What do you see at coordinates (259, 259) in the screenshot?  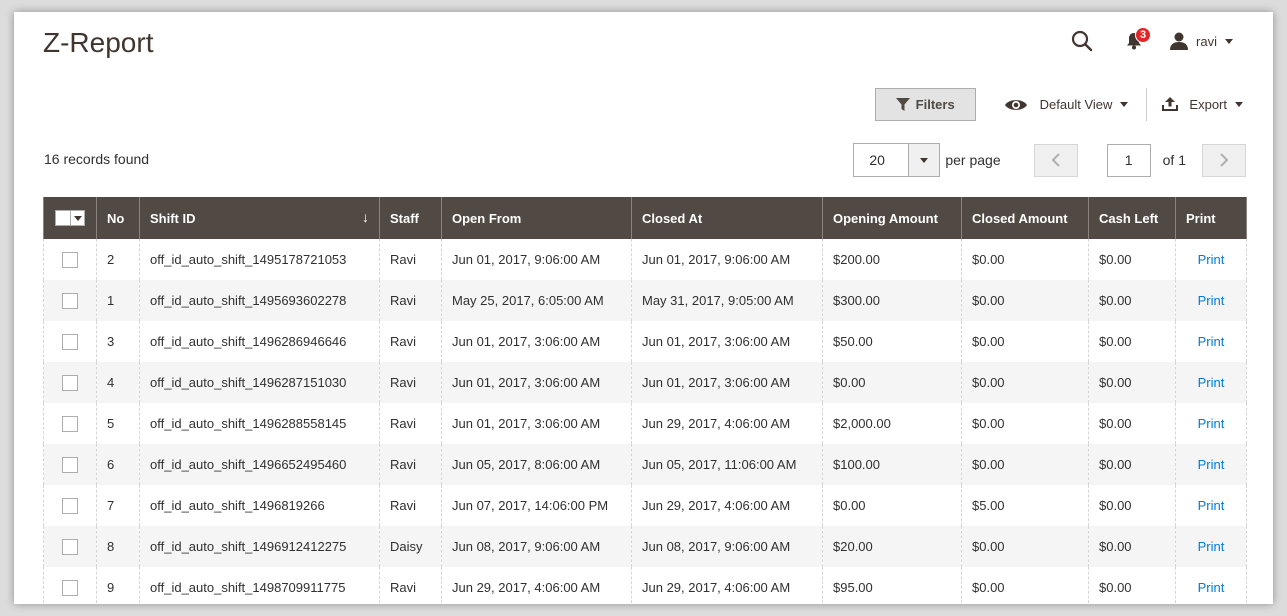 I see `cell-shift-id: off_id_auto_shift_1495178721053` at bounding box center [259, 259].